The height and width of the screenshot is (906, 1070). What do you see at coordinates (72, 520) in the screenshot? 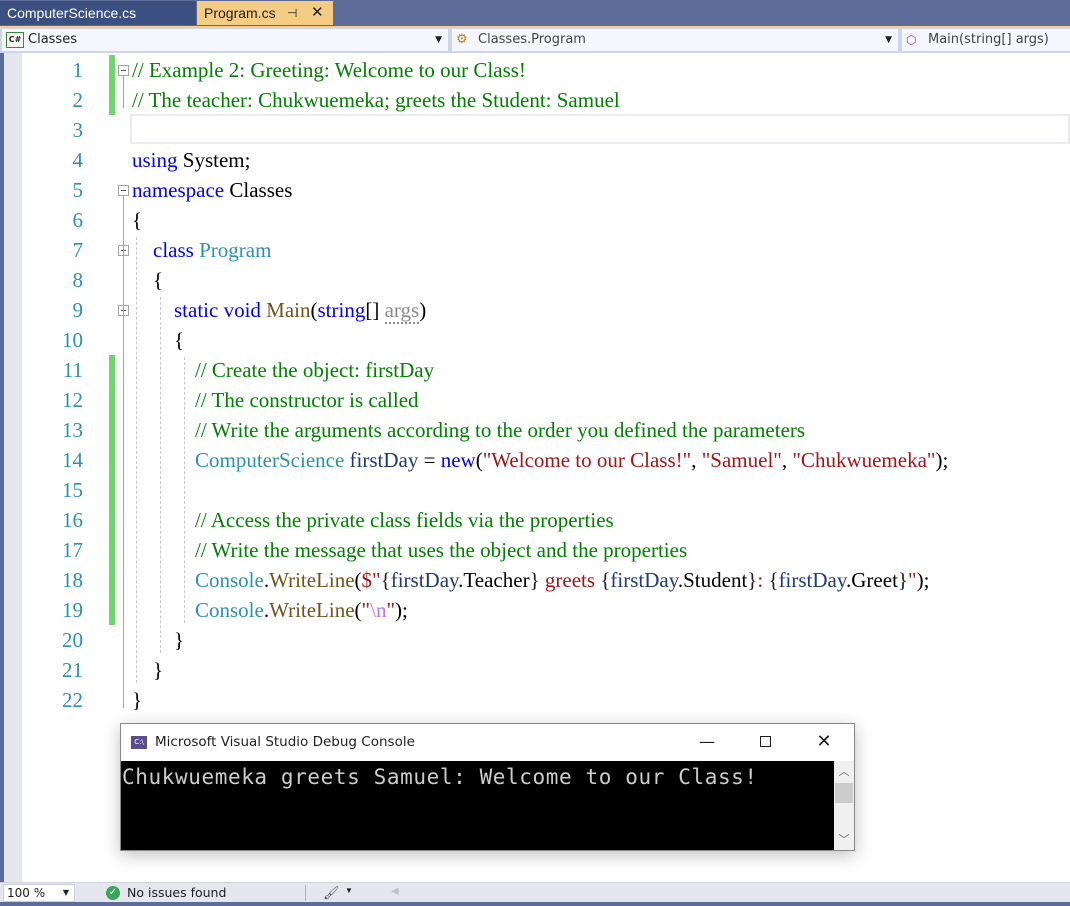
I see `line-number: 16` at bounding box center [72, 520].